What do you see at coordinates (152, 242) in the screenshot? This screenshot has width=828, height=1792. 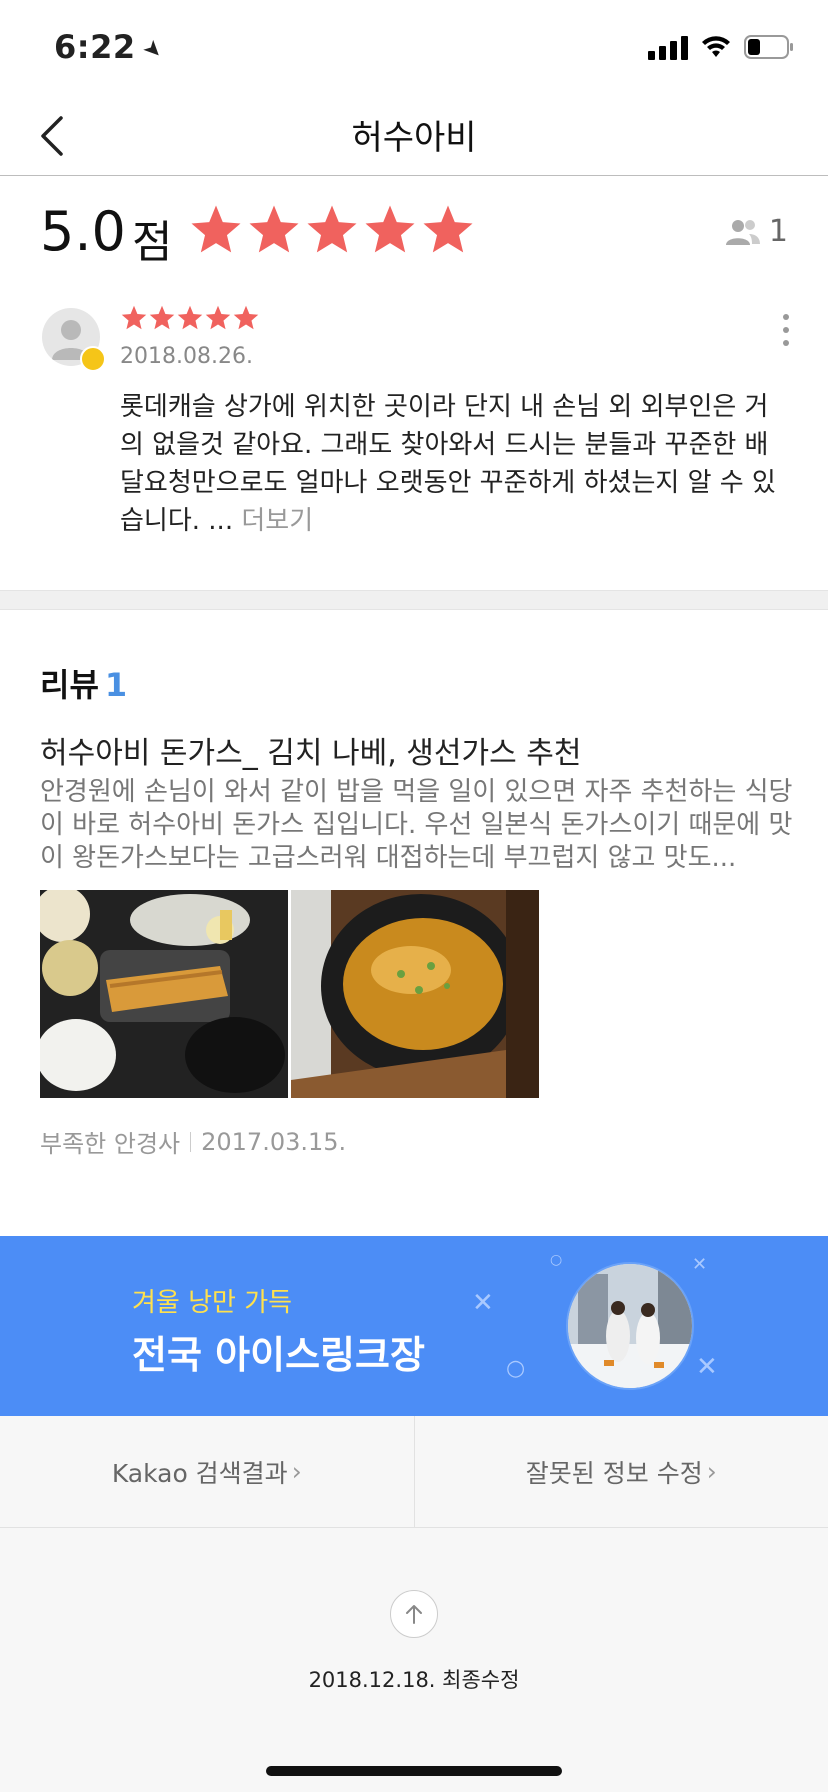 I see `rating-unit: 점` at bounding box center [152, 242].